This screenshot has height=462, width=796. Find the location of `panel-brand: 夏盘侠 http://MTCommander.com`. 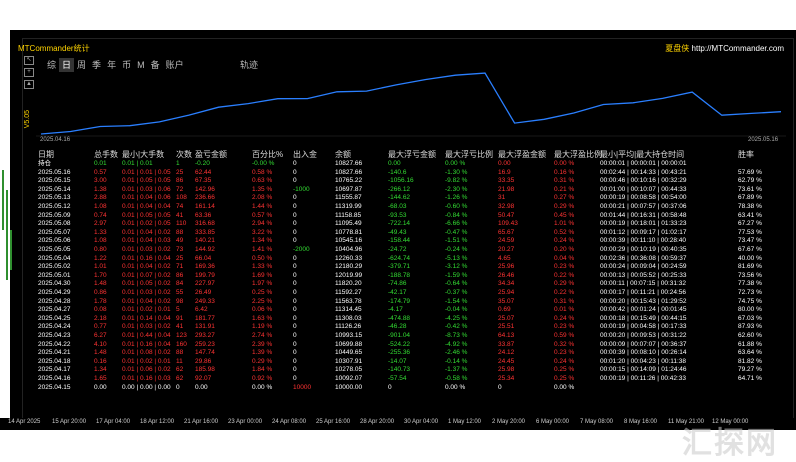

panel-brand: 夏盘侠 http://MTCommander.com is located at coordinates (724, 48).